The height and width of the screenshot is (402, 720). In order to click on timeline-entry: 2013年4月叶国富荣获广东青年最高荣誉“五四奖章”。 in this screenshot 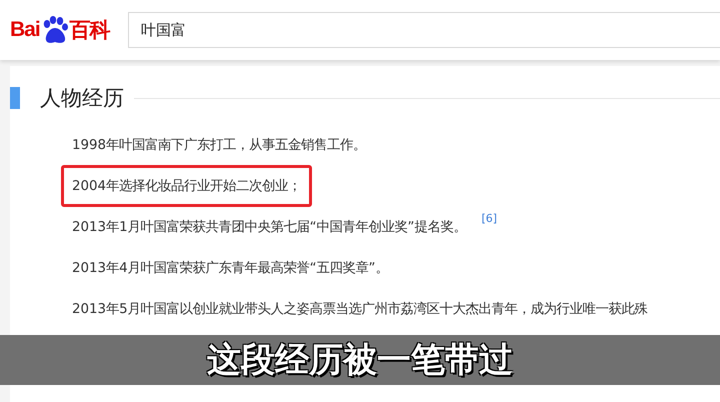, I will do `click(230, 269)`.